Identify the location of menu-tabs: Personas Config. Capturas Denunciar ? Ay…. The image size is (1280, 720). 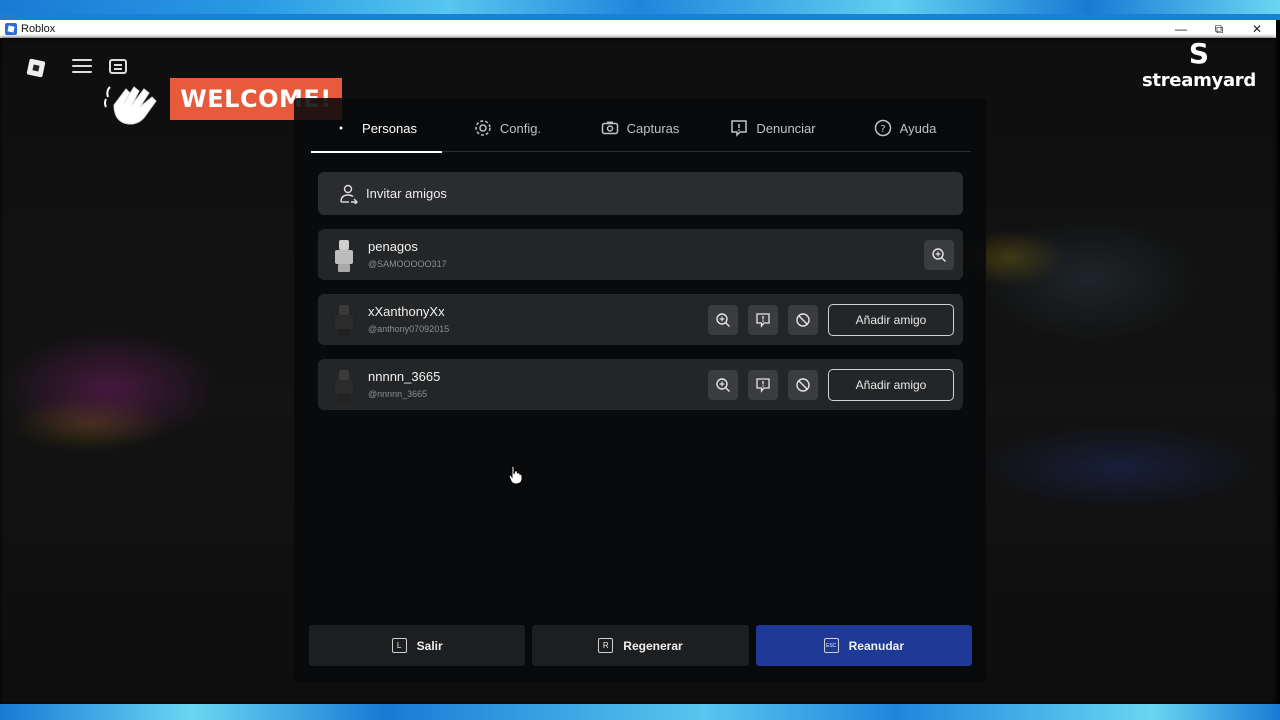
(641, 128).